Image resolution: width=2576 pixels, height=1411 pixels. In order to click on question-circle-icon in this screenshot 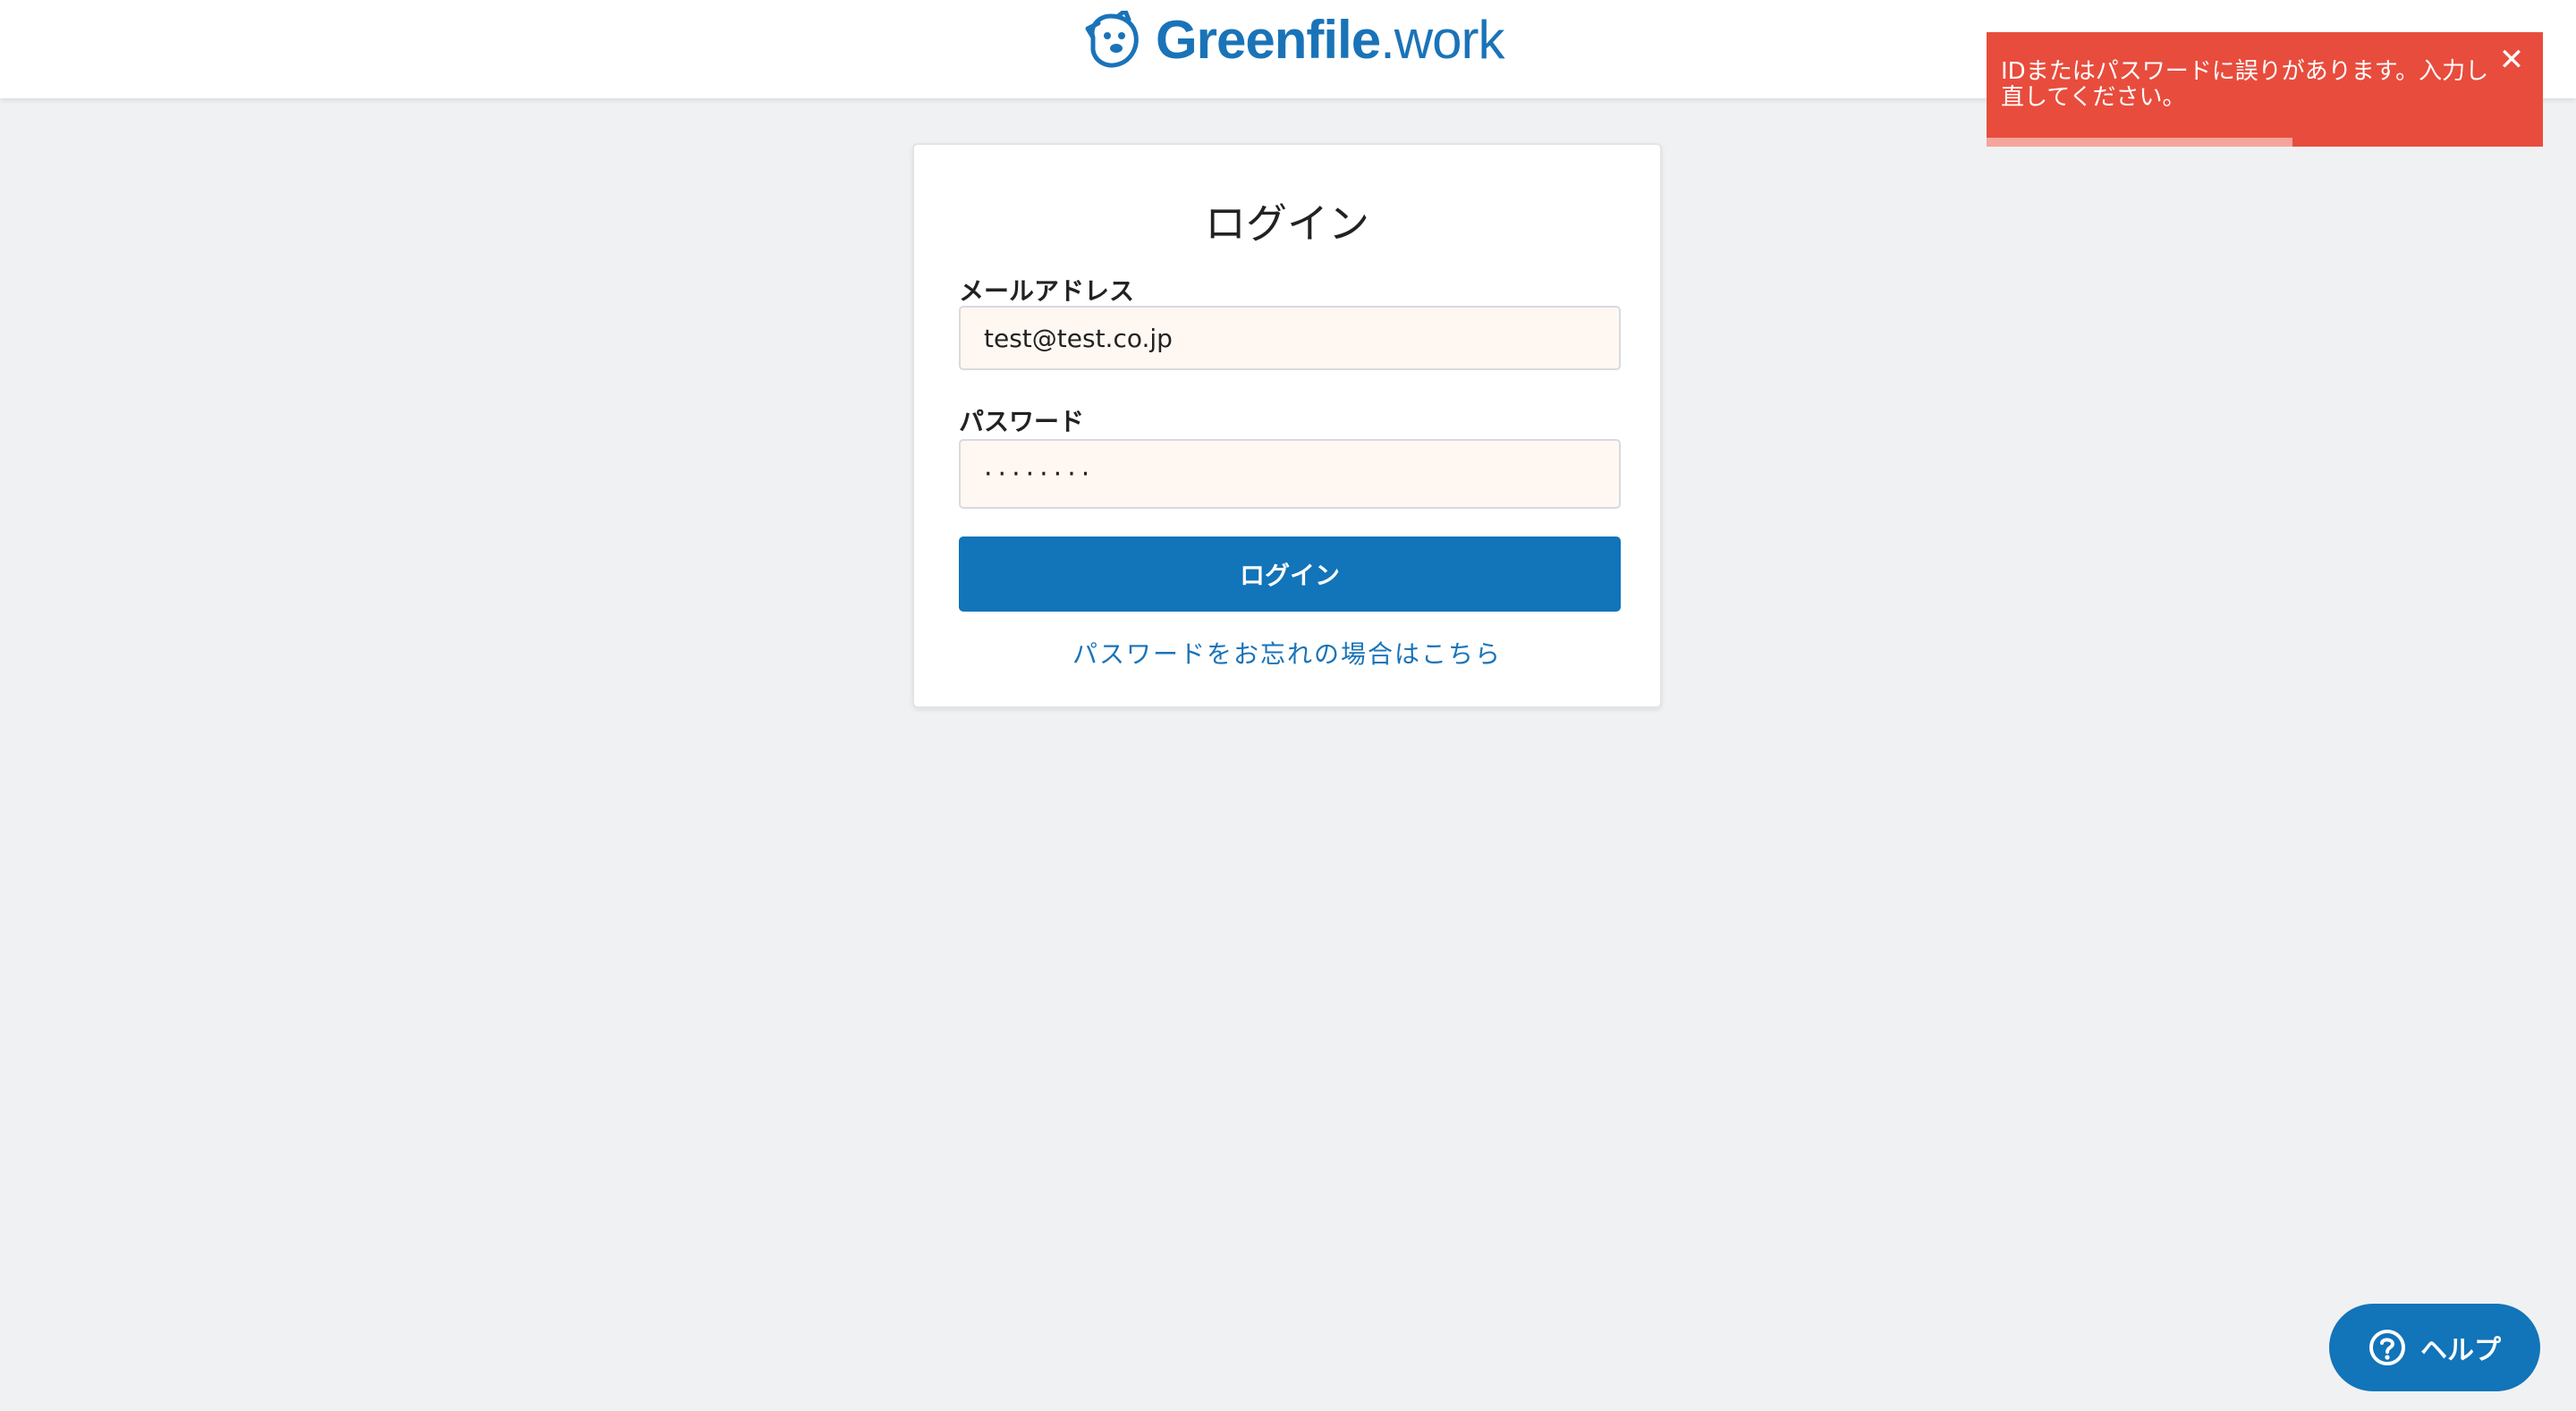, I will do `click(2387, 1347)`.